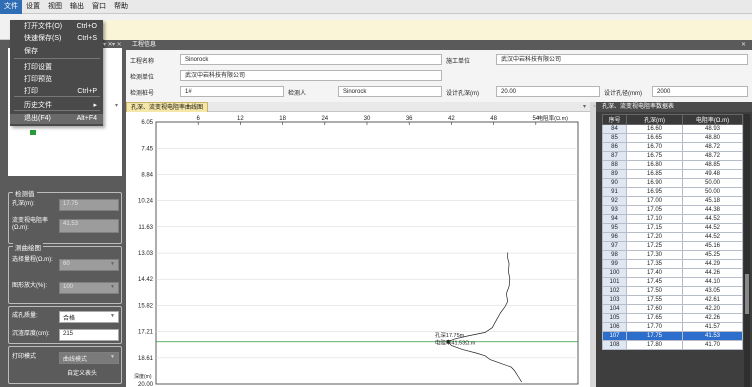  Describe the element at coordinates (712, 147) in the screenshot. I see `cell-resistivity: 48.72` at that location.